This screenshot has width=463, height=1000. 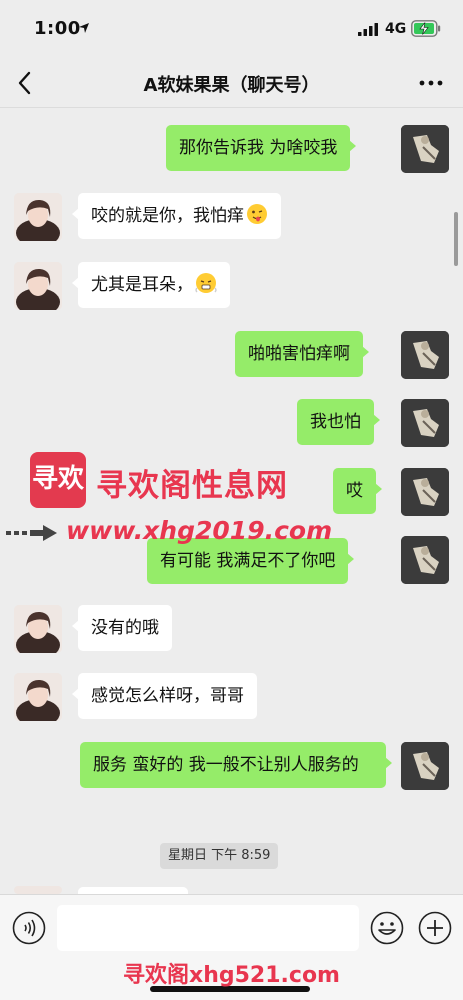 I want to click on message-text: 咬的就是你，我怕痒, so click(x=167, y=216).